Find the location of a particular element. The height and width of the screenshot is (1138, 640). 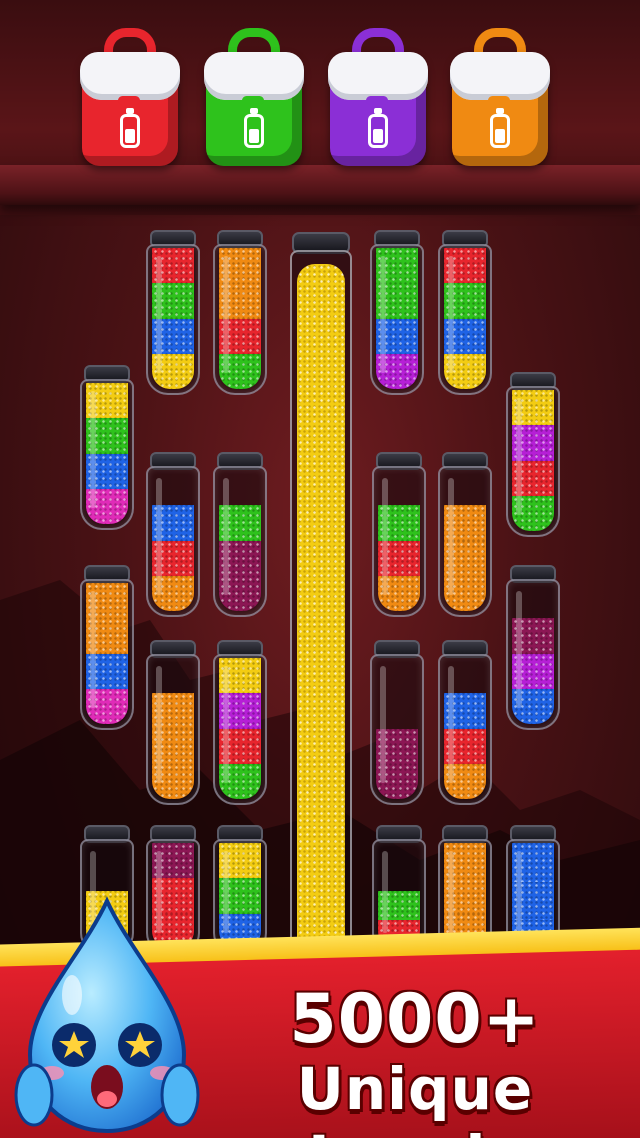

left-eye-icon is located at coordinates (74, 1045).